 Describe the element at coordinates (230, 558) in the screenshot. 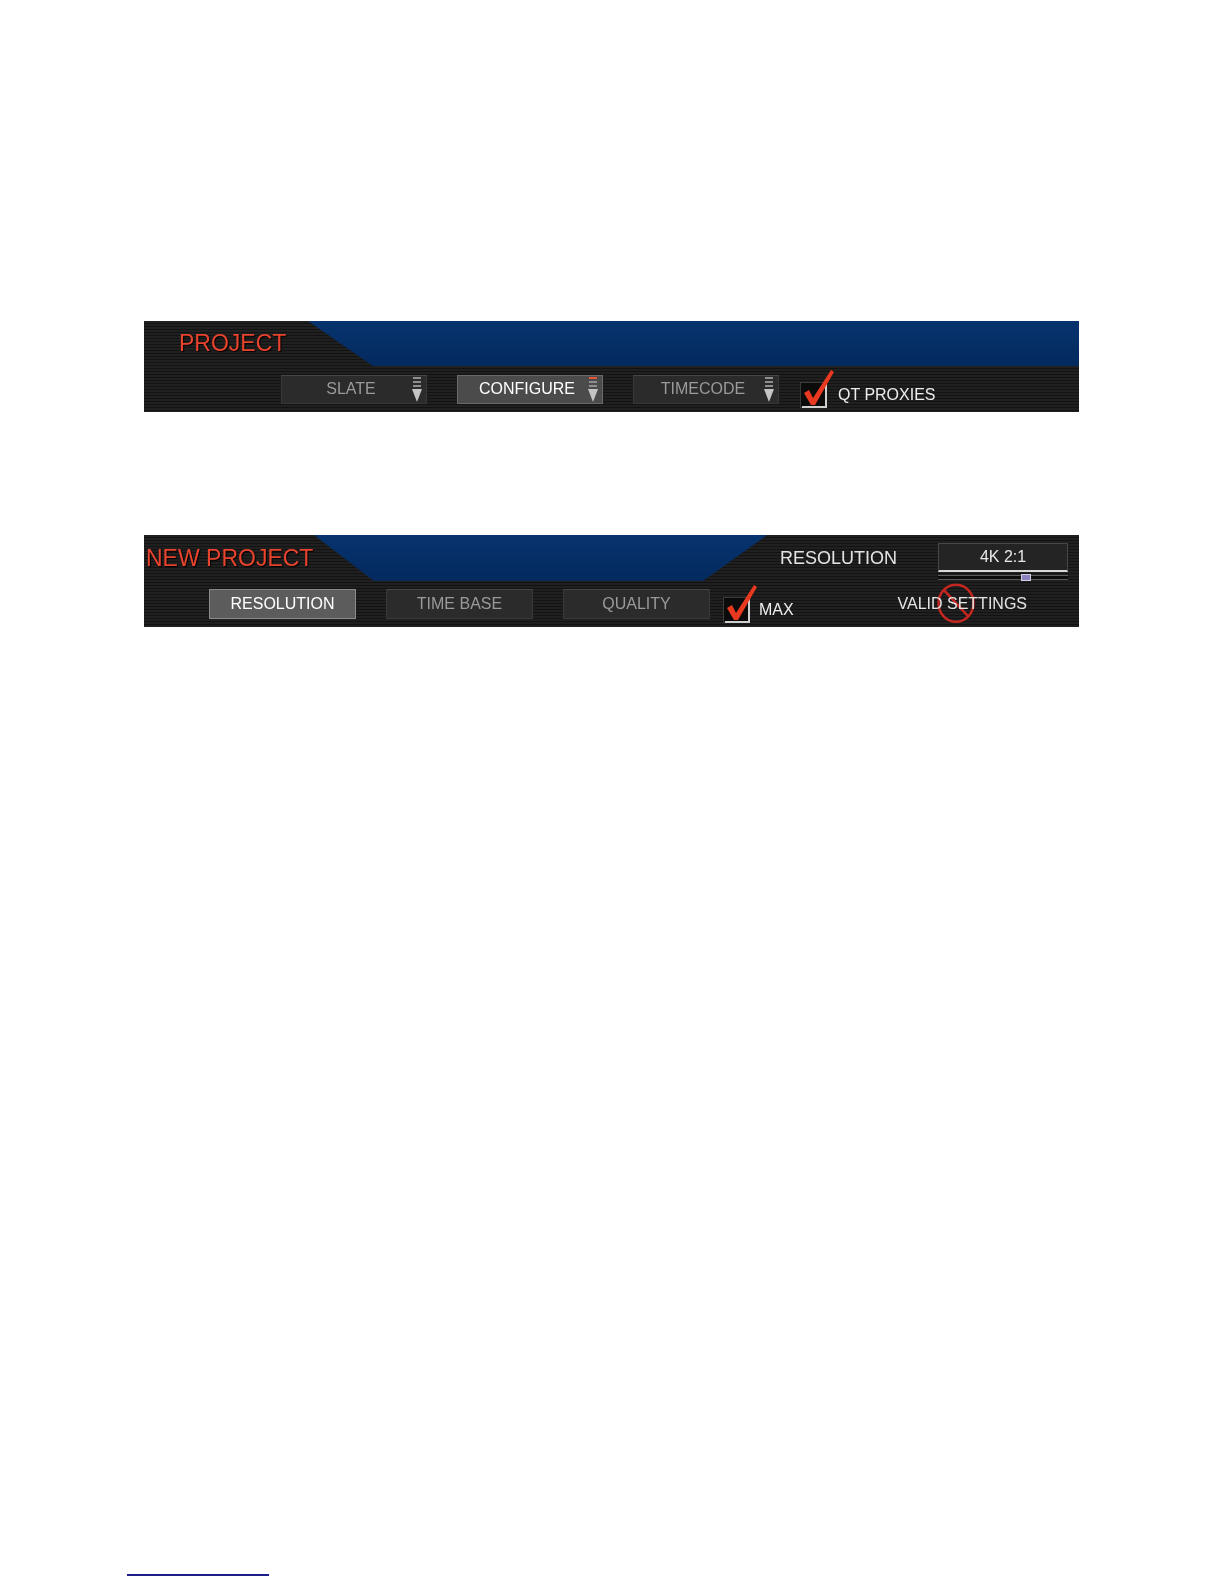

I see `panel-title: NEW PROJECT` at that location.